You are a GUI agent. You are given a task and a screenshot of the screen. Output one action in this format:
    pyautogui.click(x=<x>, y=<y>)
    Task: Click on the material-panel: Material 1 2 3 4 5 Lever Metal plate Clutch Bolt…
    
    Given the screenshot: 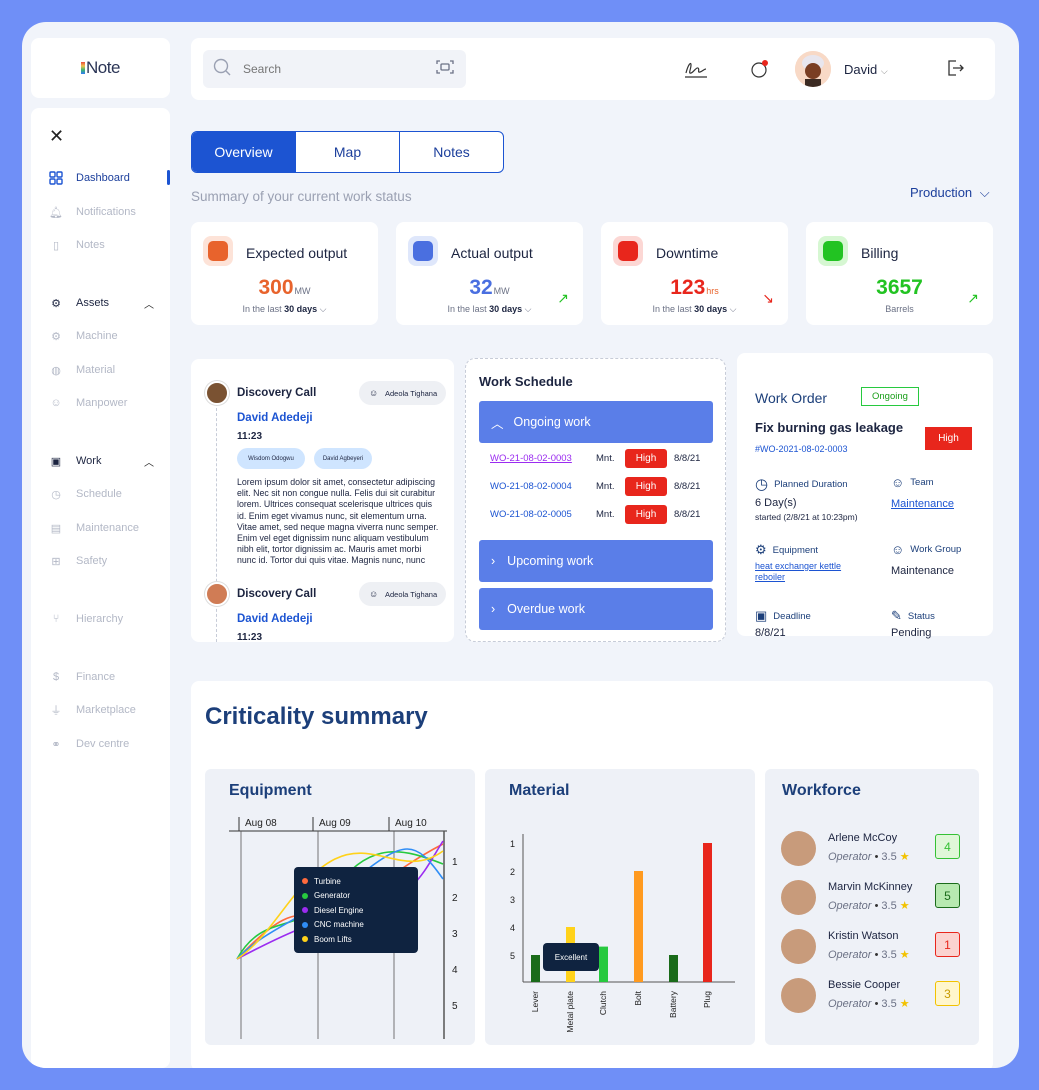 What is the action you would take?
    pyautogui.click(x=620, y=907)
    